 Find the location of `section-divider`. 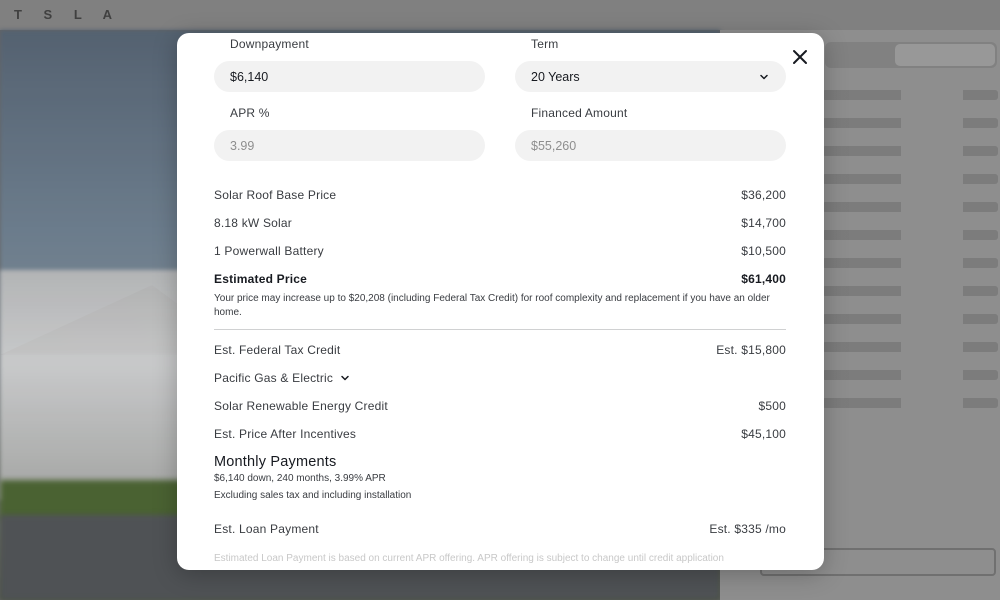

section-divider is located at coordinates (500, 329).